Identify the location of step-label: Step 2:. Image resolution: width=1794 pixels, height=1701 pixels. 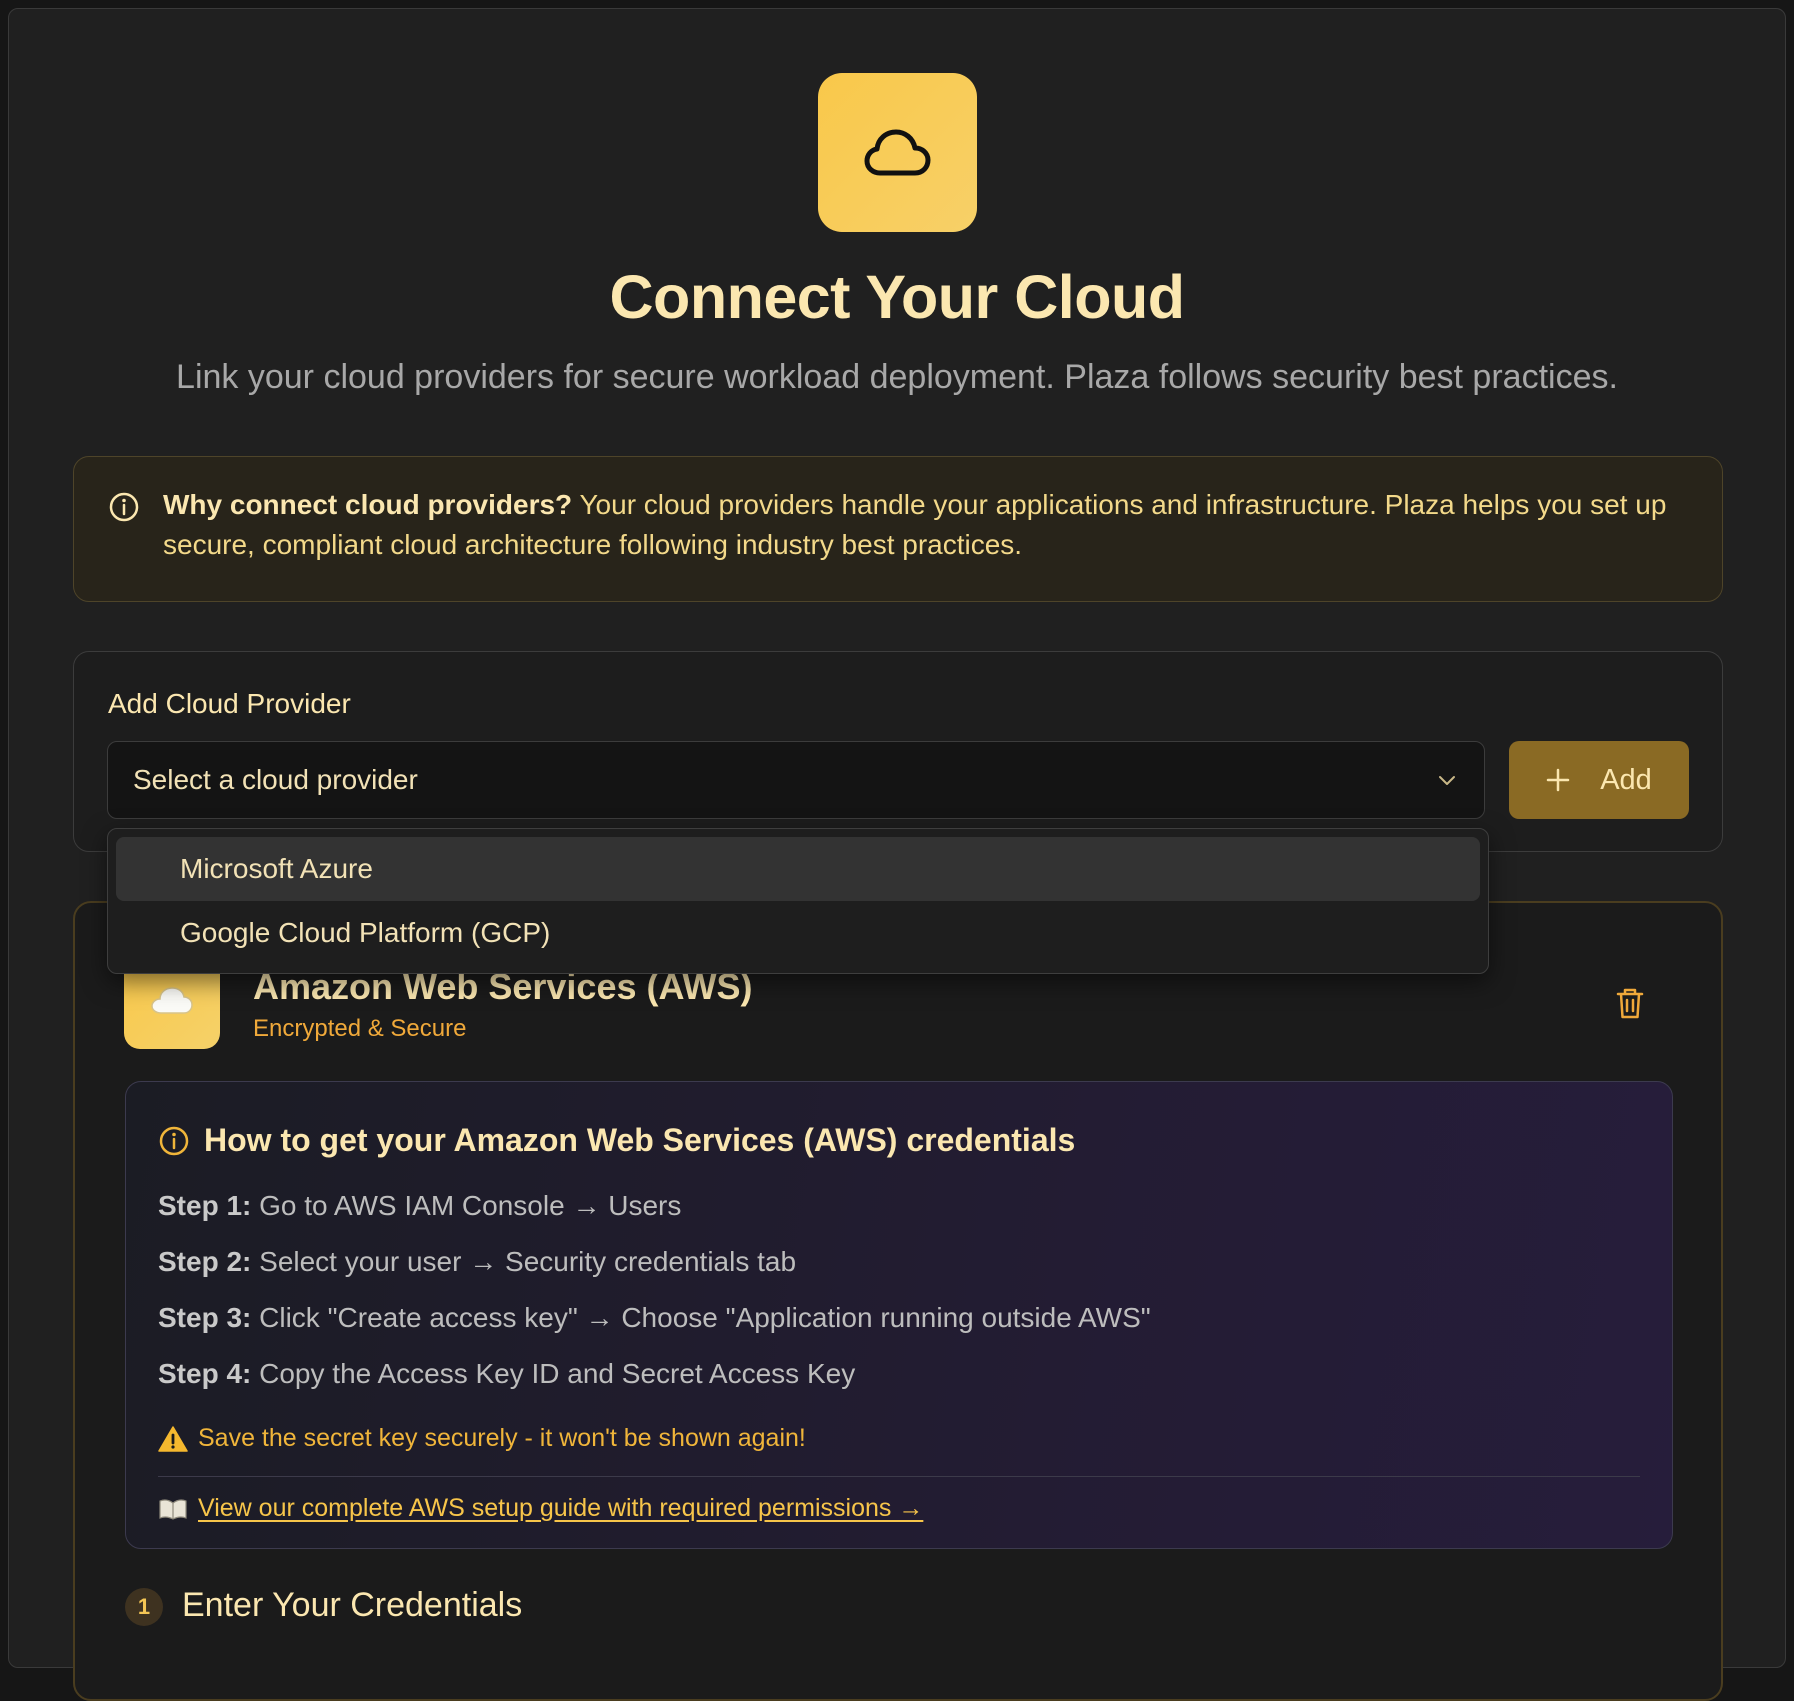
(205, 1261).